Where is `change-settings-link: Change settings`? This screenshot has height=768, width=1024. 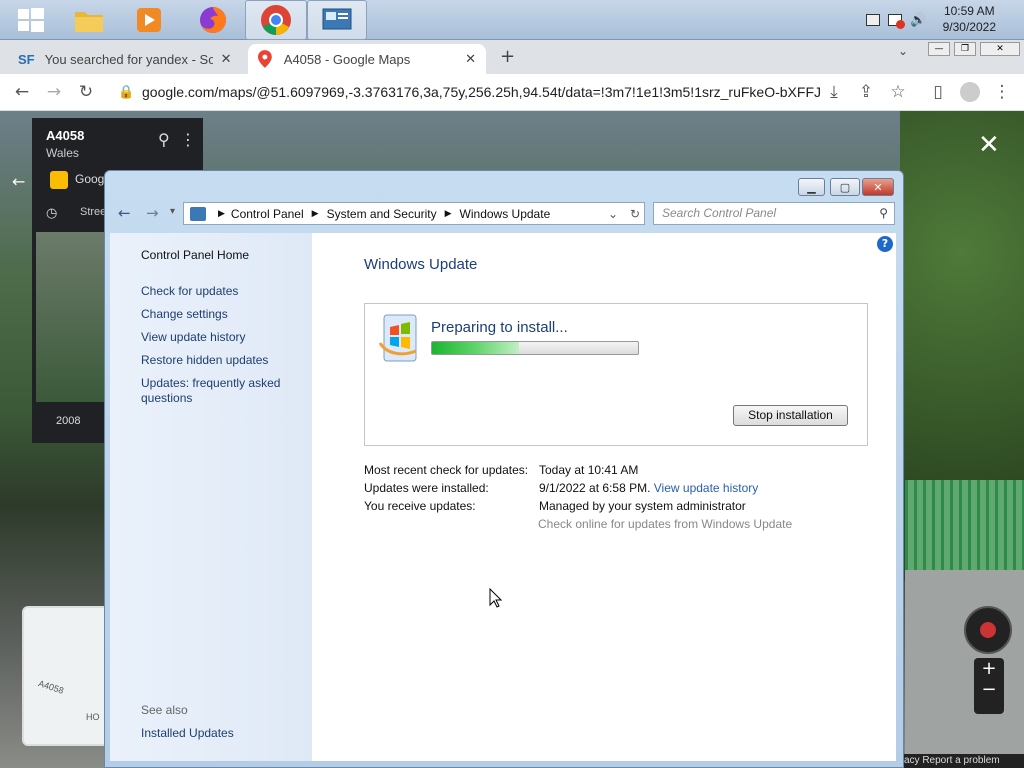 change-settings-link: Change settings is located at coordinates (184, 314).